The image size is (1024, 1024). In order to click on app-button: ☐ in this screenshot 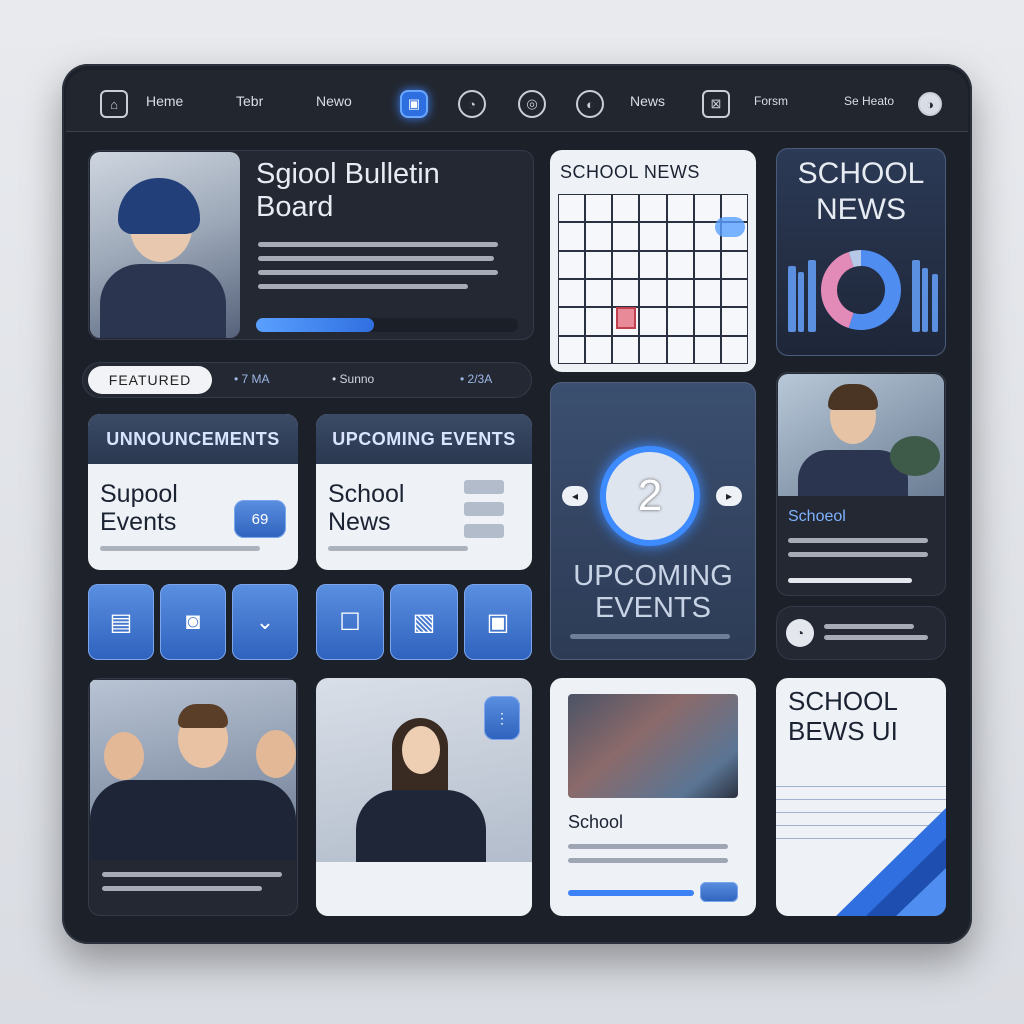, I will do `click(350, 622)`.